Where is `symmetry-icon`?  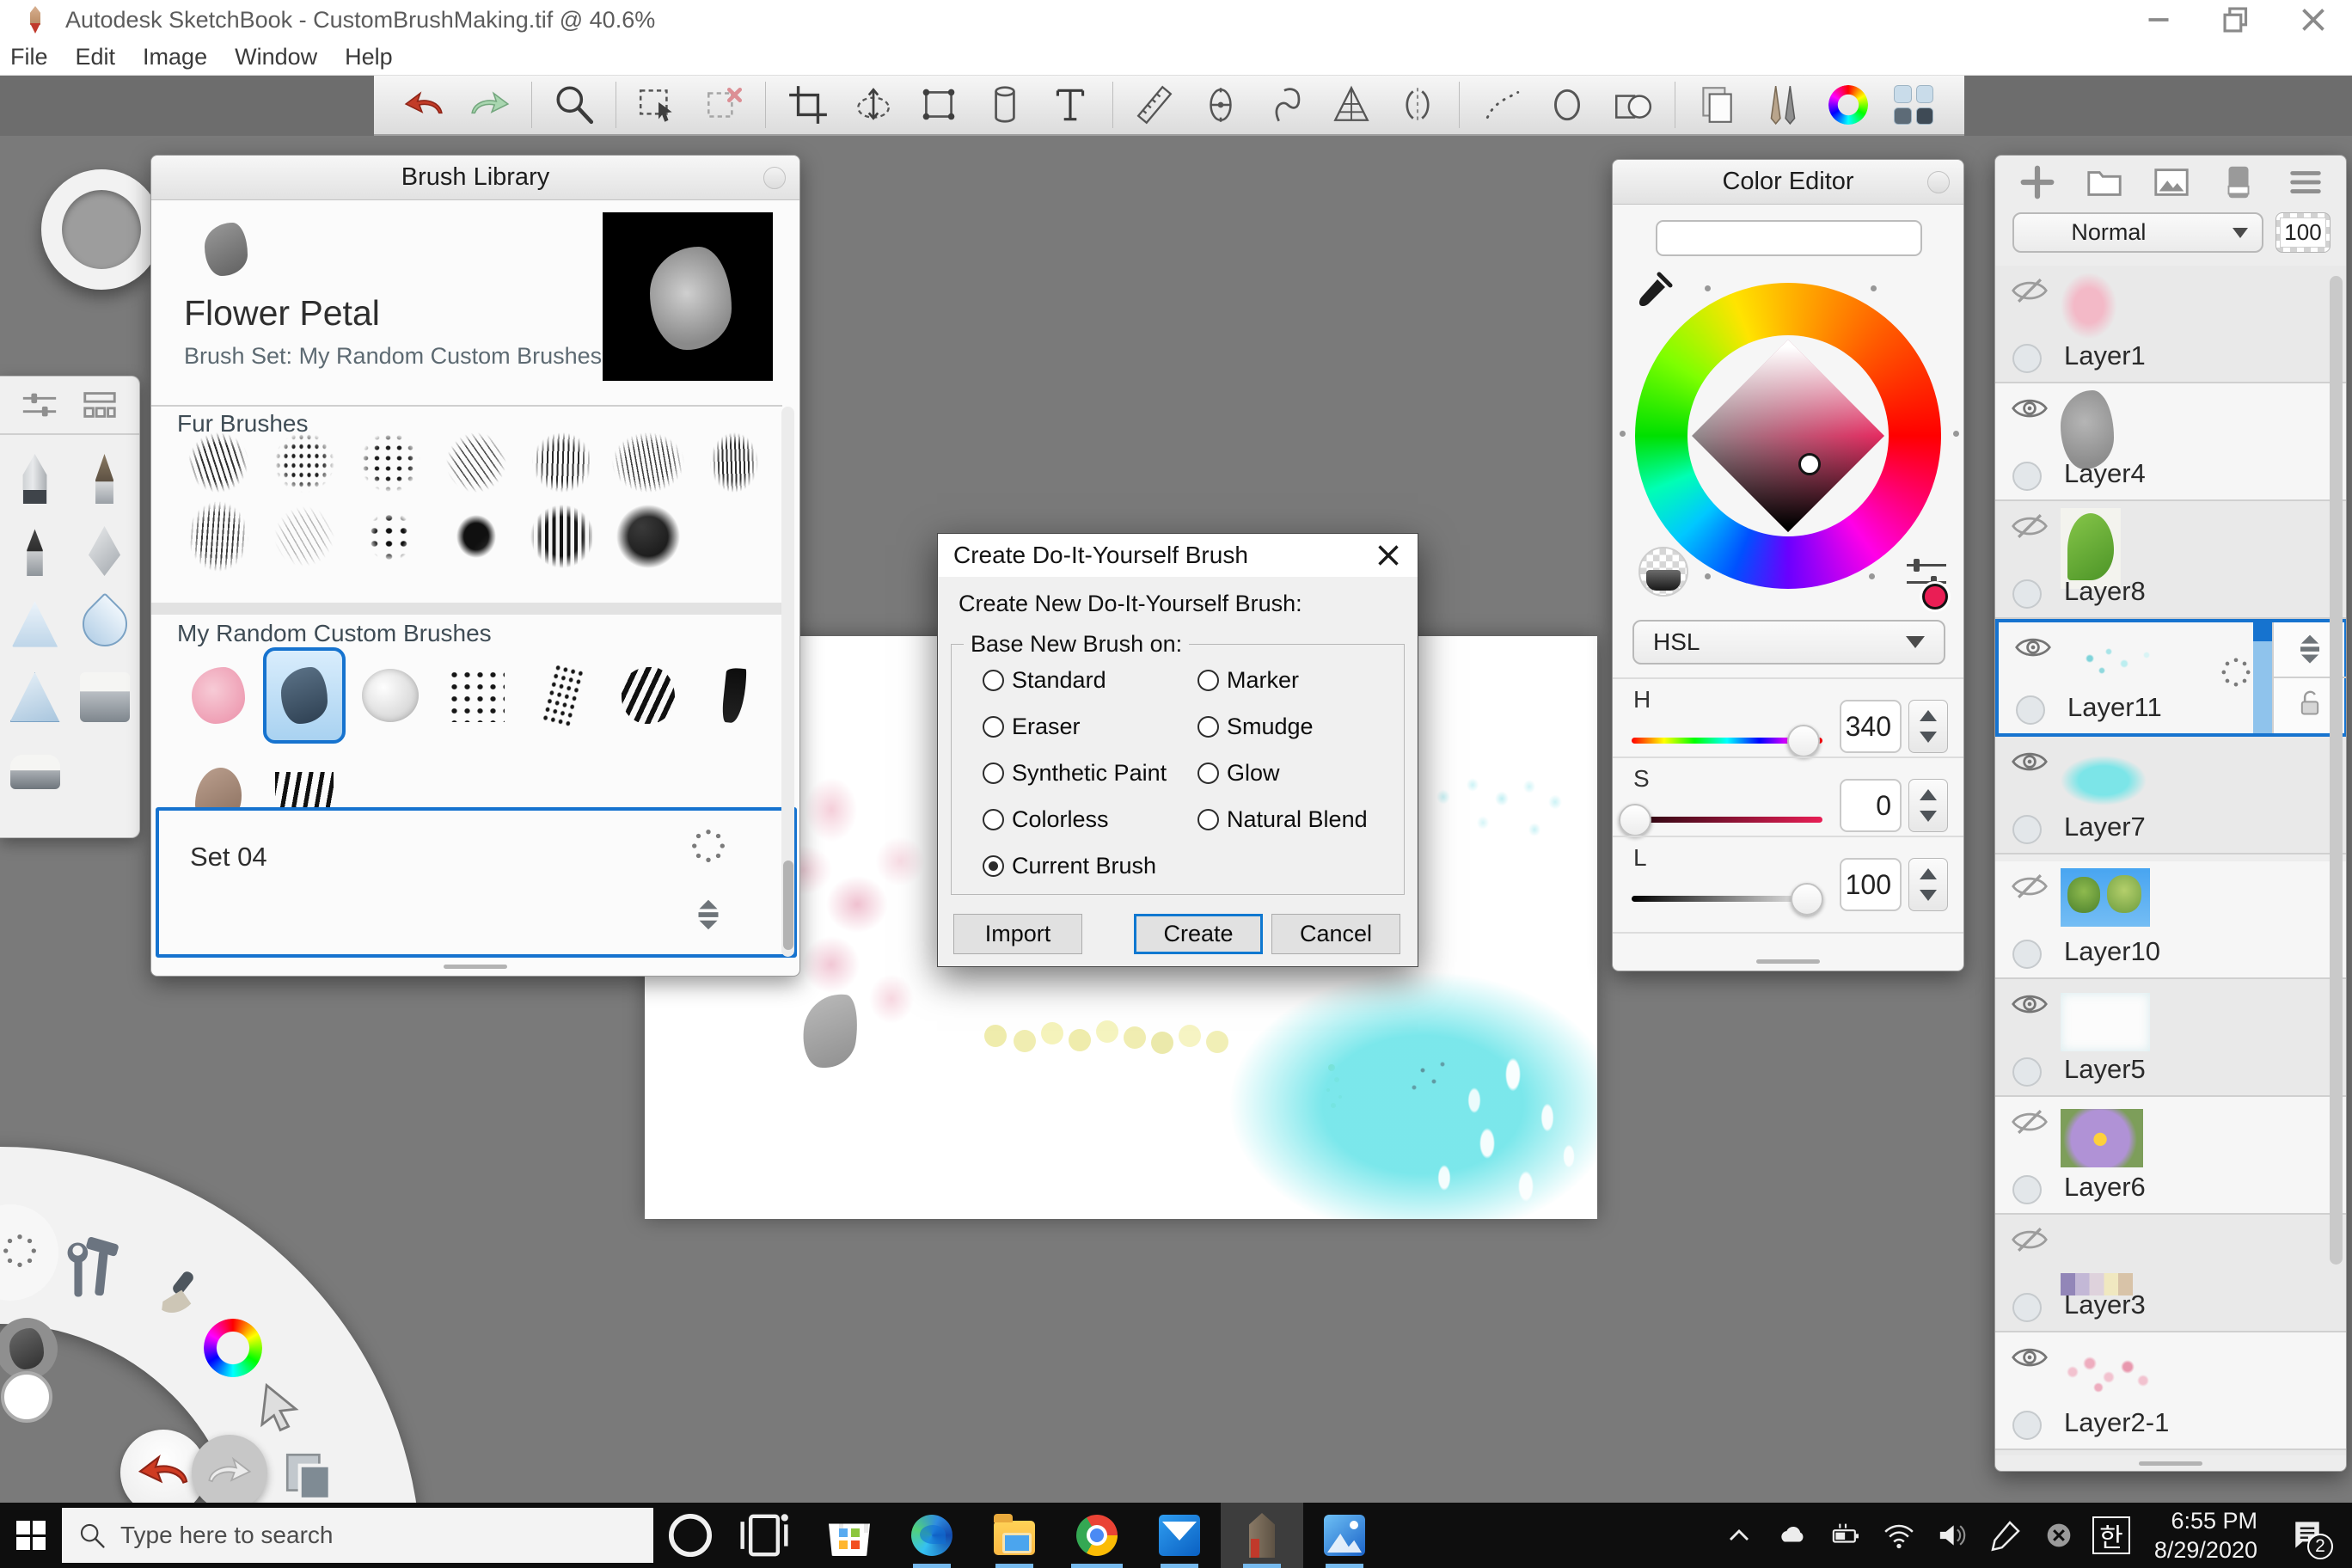
symmetry-icon is located at coordinates (1417, 105).